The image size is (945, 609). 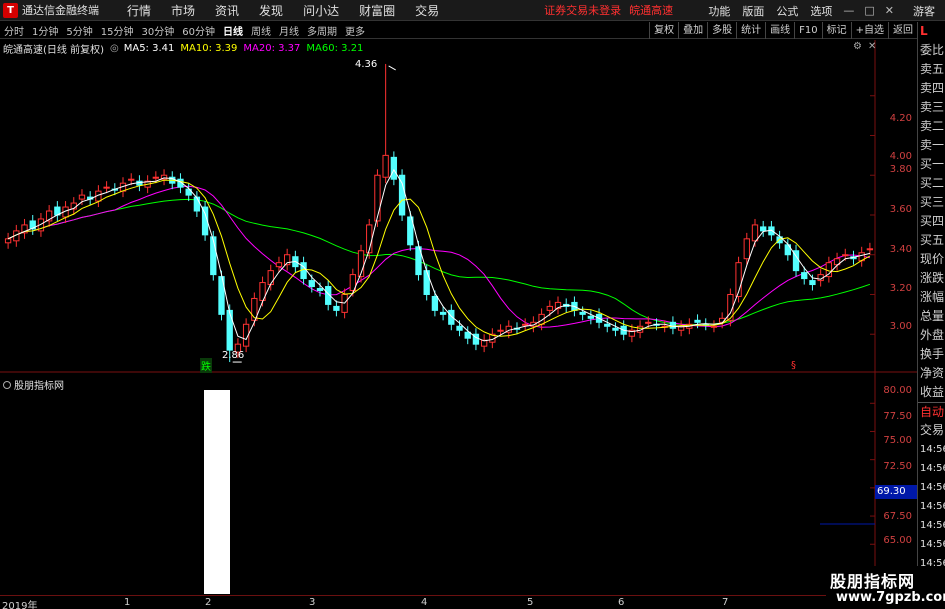 What do you see at coordinates (890, 597) in the screenshot?
I see `watermark-url: www.7gpzb.com` at bounding box center [890, 597].